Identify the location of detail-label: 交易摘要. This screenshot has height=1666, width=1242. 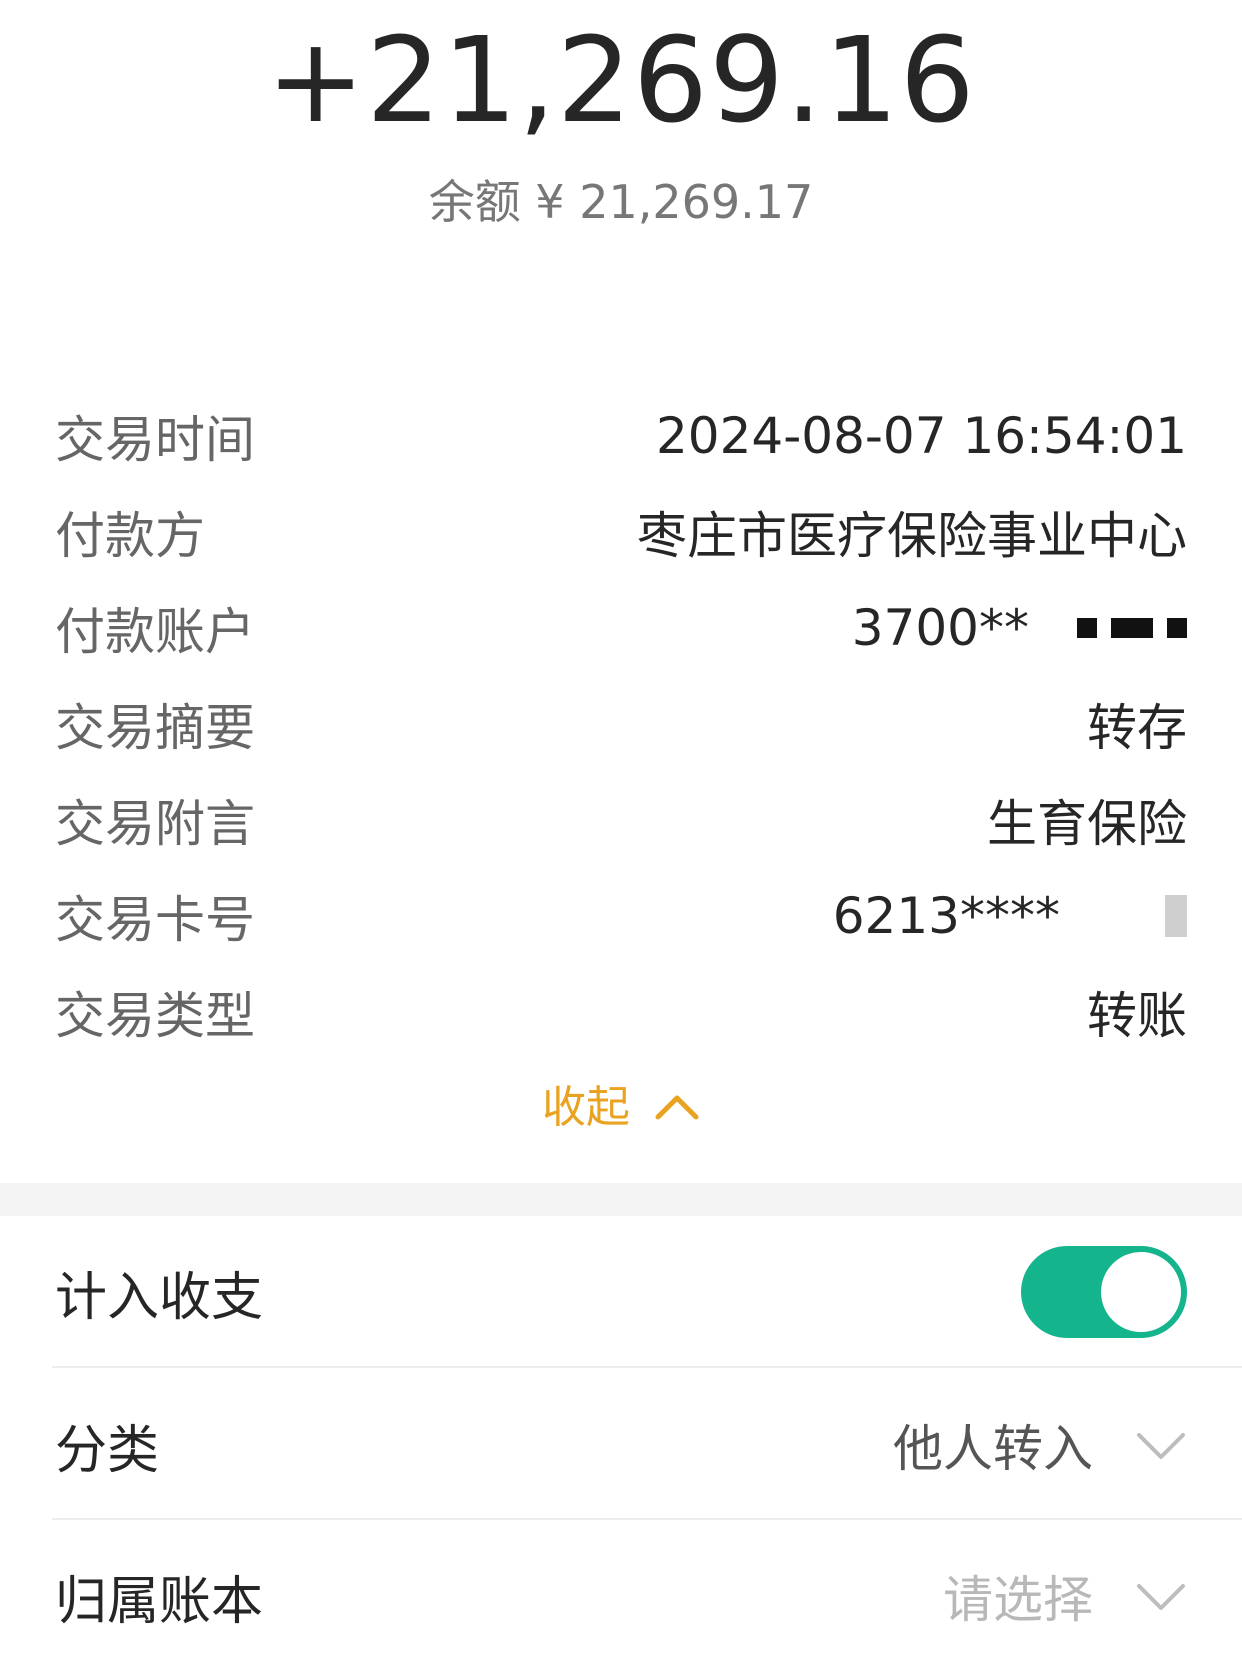
(155, 728).